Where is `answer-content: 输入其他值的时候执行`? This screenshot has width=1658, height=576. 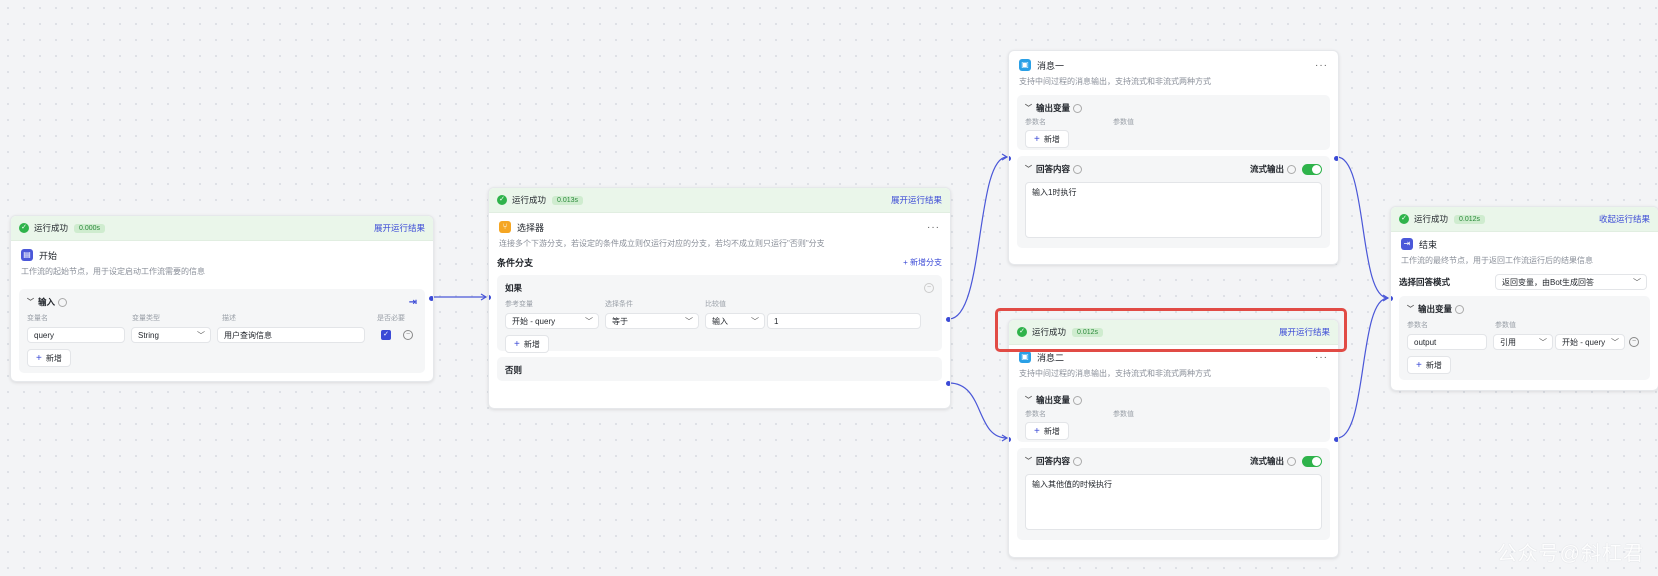
answer-content: 输入其他值的时候执行 is located at coordinates (1072, 484).